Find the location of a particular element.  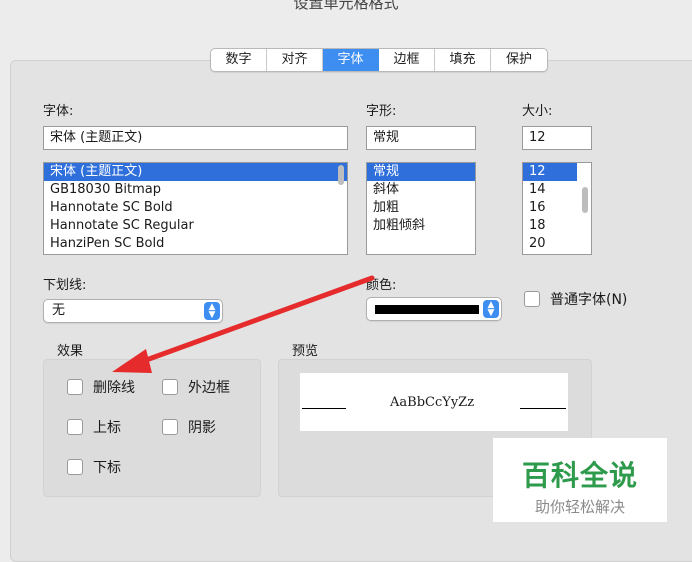

watermark-logo: 百科全说 助你轻松解决 is located at coordinates (580, 480).